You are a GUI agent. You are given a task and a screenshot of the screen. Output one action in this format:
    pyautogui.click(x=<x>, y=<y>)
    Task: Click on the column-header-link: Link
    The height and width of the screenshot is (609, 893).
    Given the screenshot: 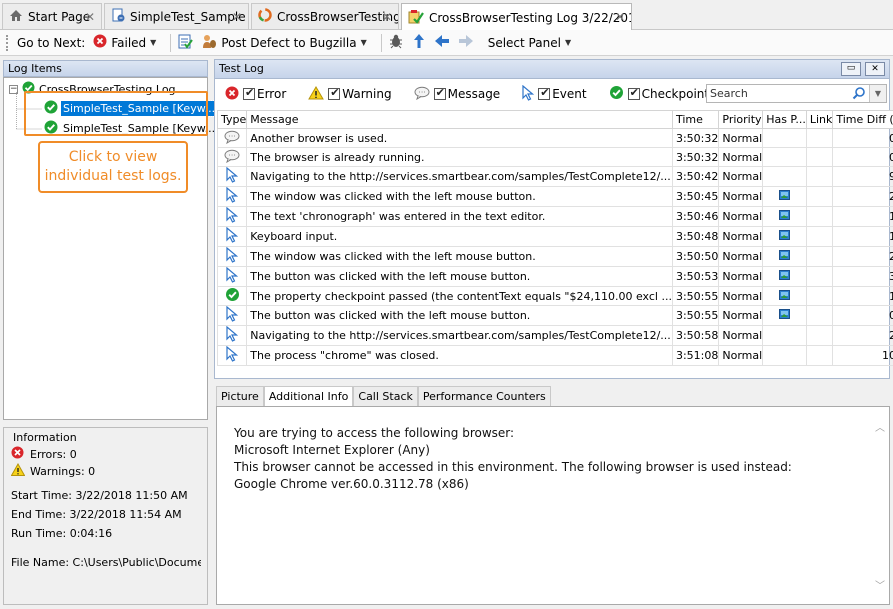 What is the action you would take?
    pyautogui.click(x=819, y=119)
    